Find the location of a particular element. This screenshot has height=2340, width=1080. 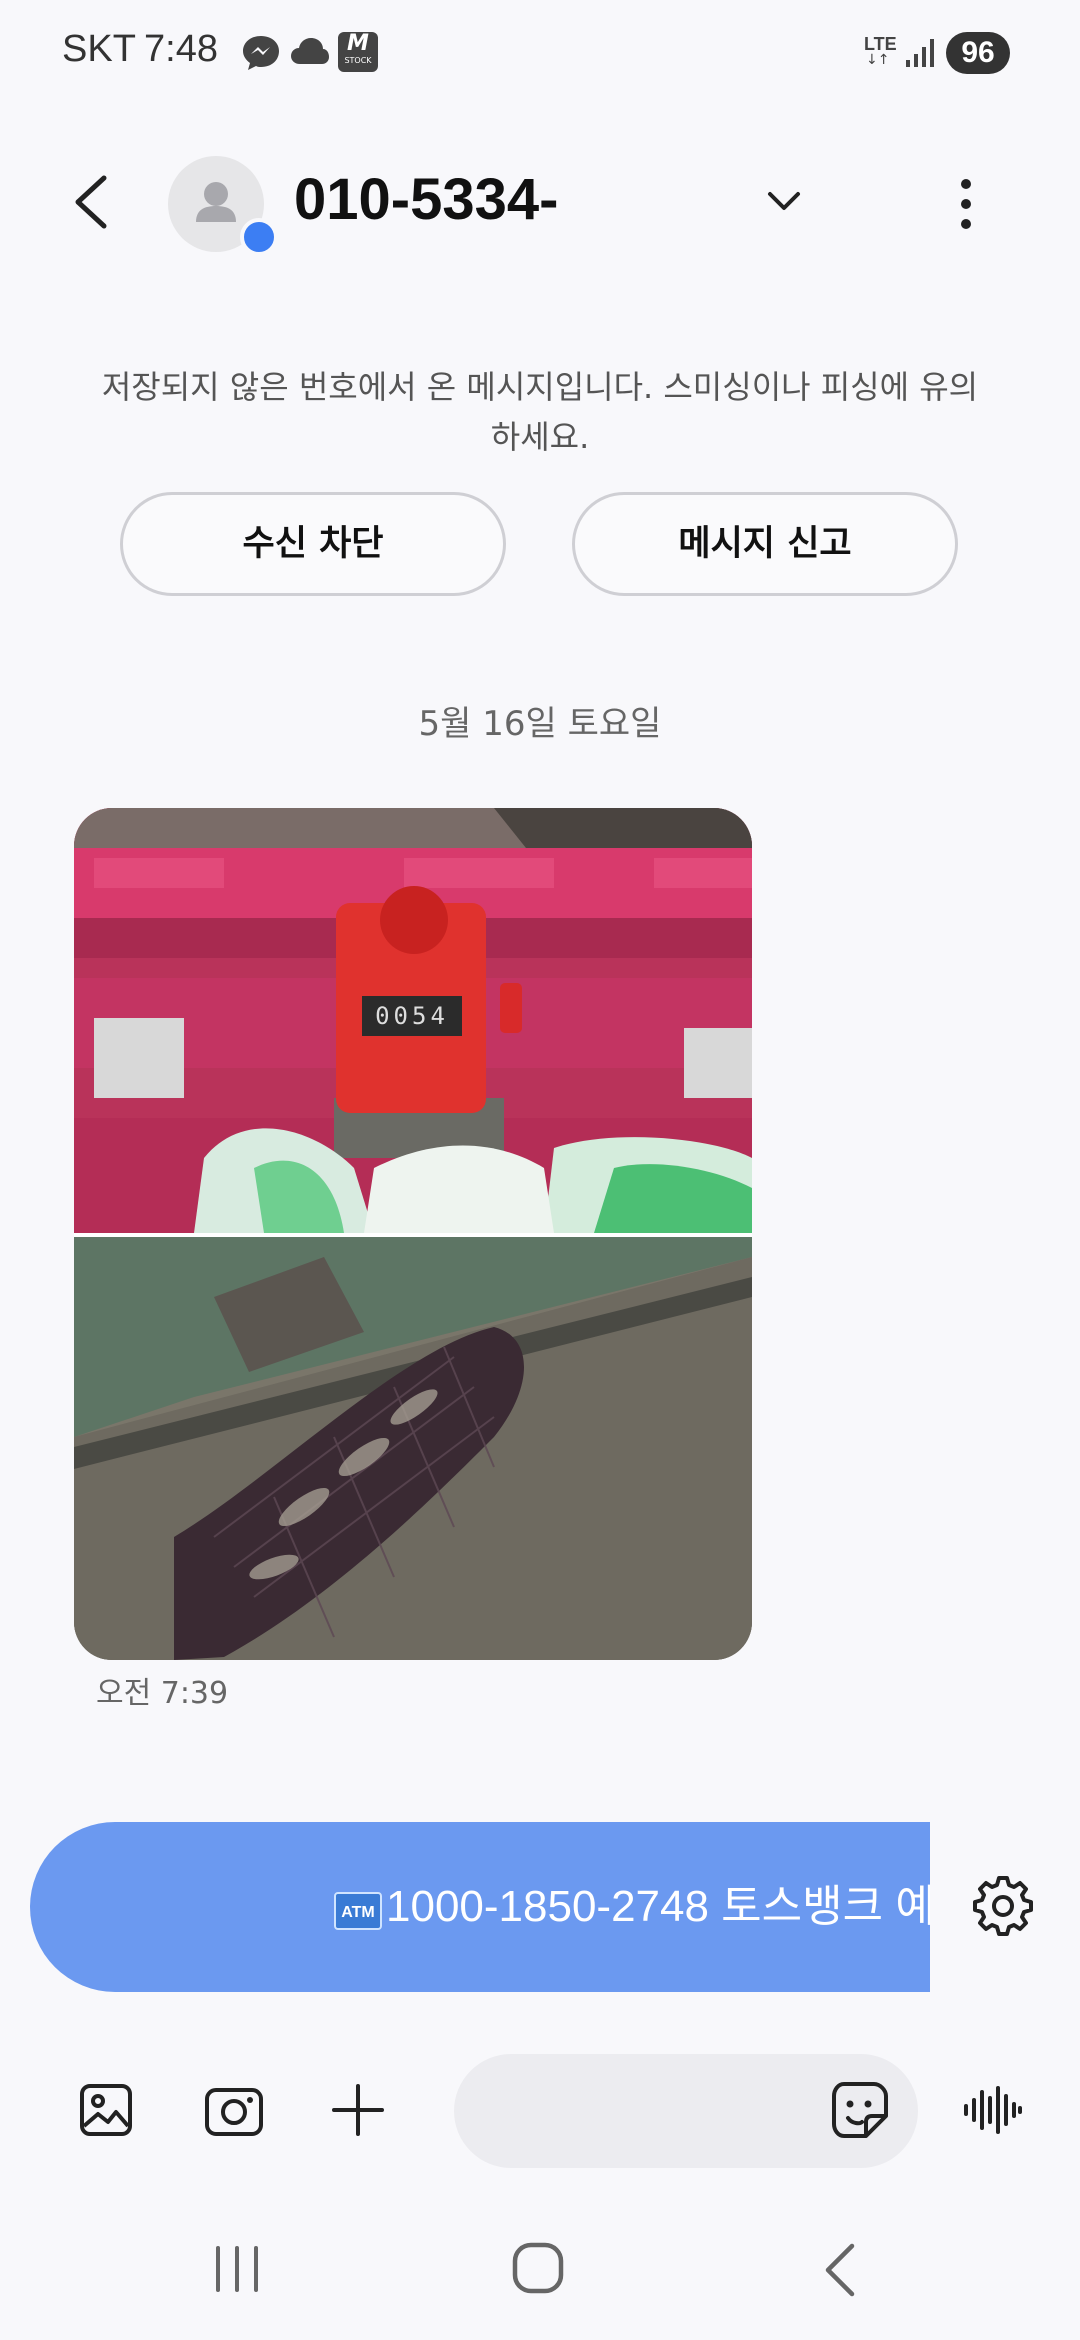

home-icon is located at coordinates (538, 2268).